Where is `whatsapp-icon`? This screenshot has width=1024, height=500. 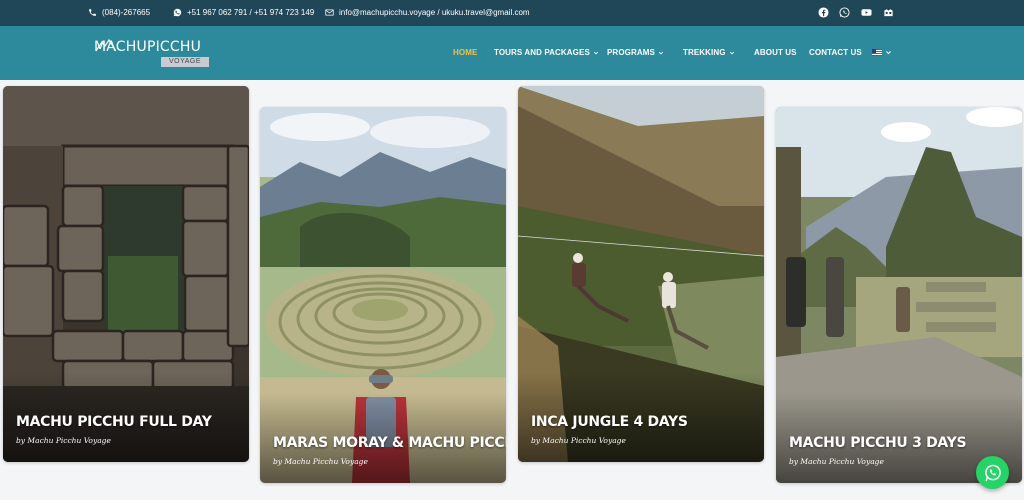 whatsapp-icon is located at coordinates (992, 472).